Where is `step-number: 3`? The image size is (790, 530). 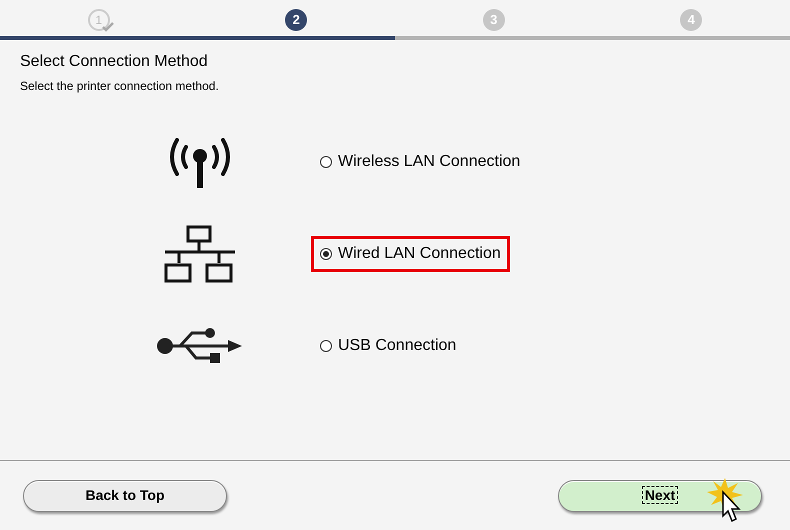
step-number: 3 is located at coordinates (493, 20).